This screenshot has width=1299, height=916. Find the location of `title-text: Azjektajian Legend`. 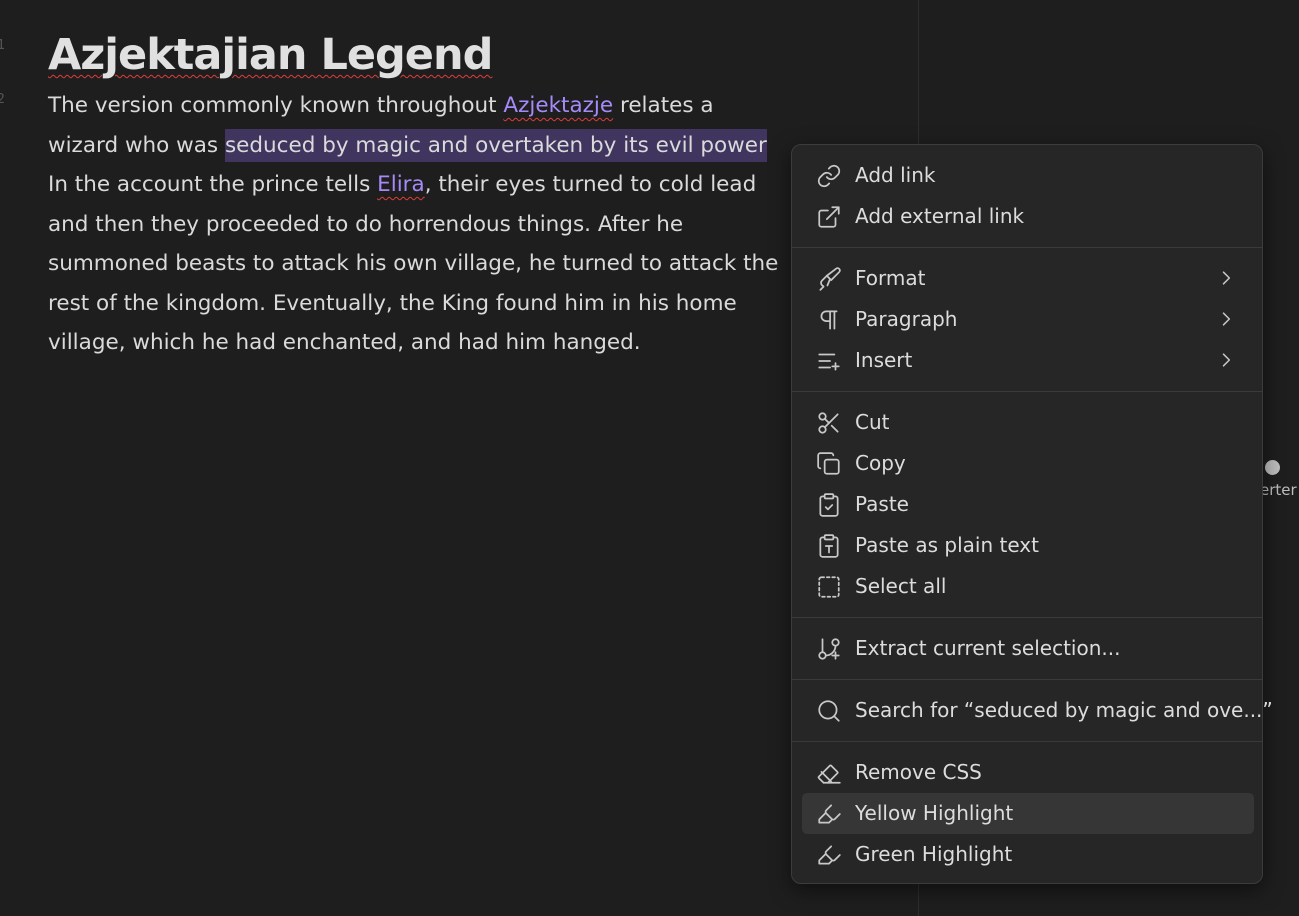

title-text: Azjektajian Legend is located at coordinates (270, 55).